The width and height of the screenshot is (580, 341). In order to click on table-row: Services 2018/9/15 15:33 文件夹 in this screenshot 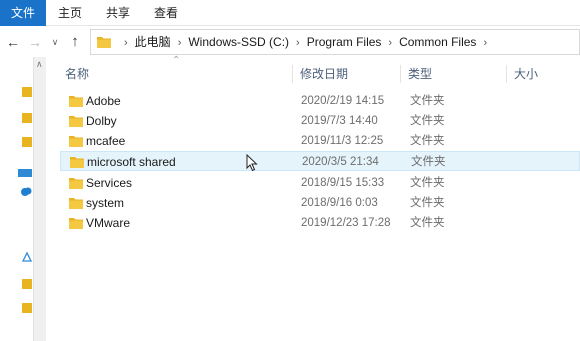, I will do `click(320, 183)`.